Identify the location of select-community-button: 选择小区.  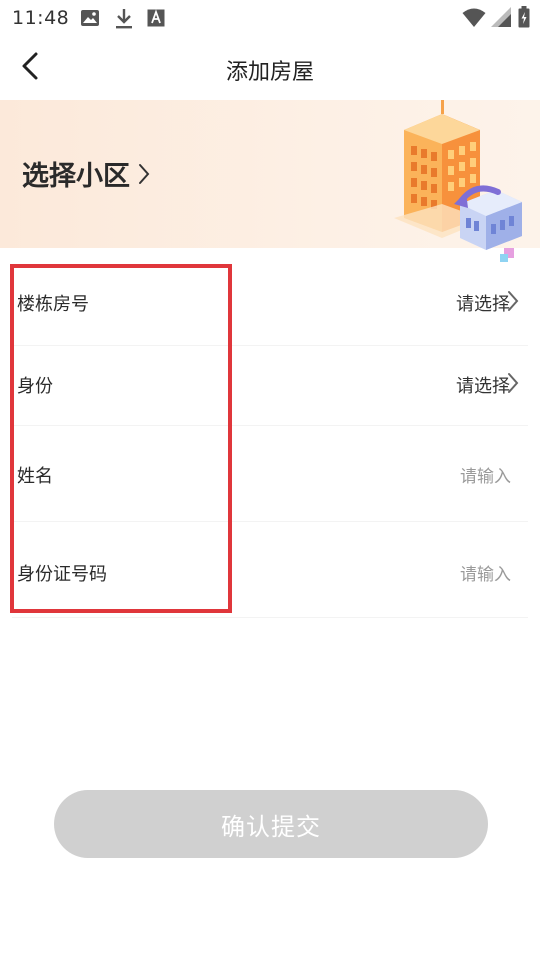
(86, 173).